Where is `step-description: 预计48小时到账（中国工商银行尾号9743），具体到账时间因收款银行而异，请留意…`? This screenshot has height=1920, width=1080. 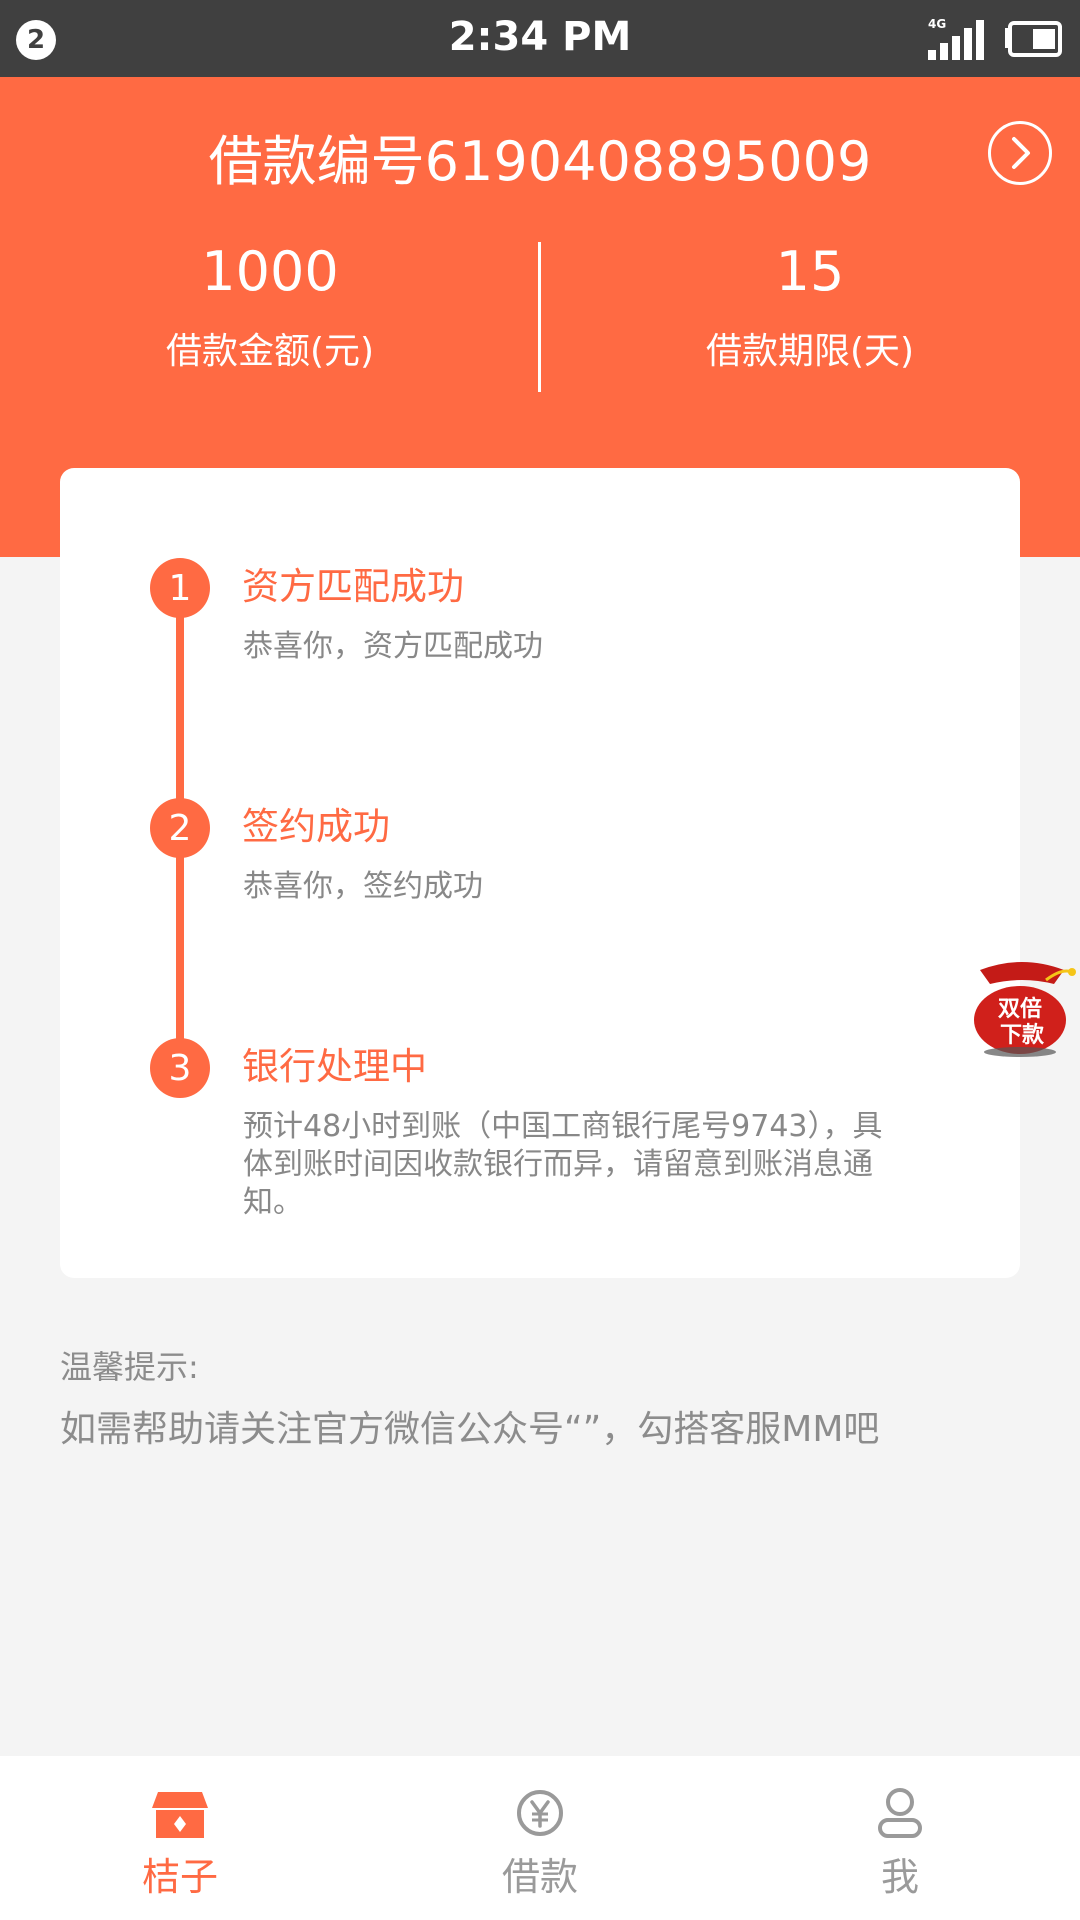
step-description: 预计48小时到账（中国工商银行尾号9743），具体到账时间因收款银行而异，请留意… is located at coordinates (563, 1164).